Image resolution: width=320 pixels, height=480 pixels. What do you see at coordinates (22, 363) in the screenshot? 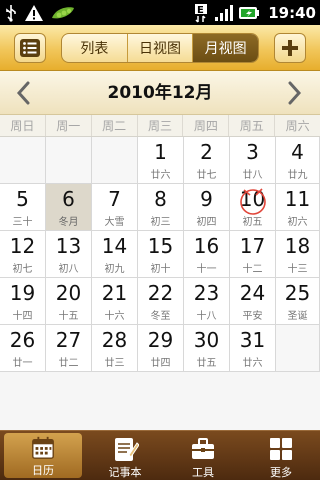
I see `lunar-date: 廿一` at bounding box center [22, 363].